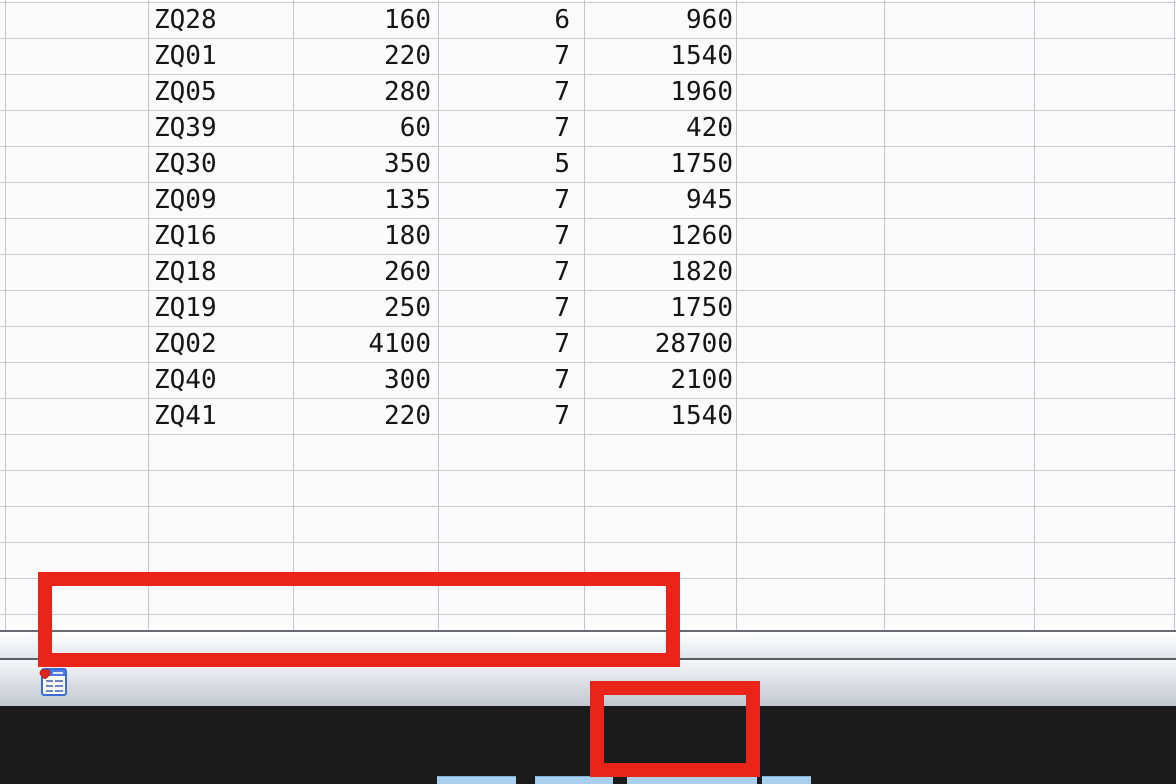  What do you see at coordinates (362, 308) in the screenshot?
I see `cell-qty: 250` at bounding box center [362, 308].